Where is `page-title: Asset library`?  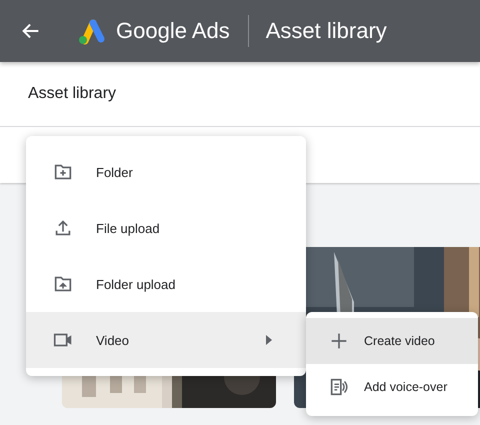 page-title: Asset library is located at coordinates (72, 94).